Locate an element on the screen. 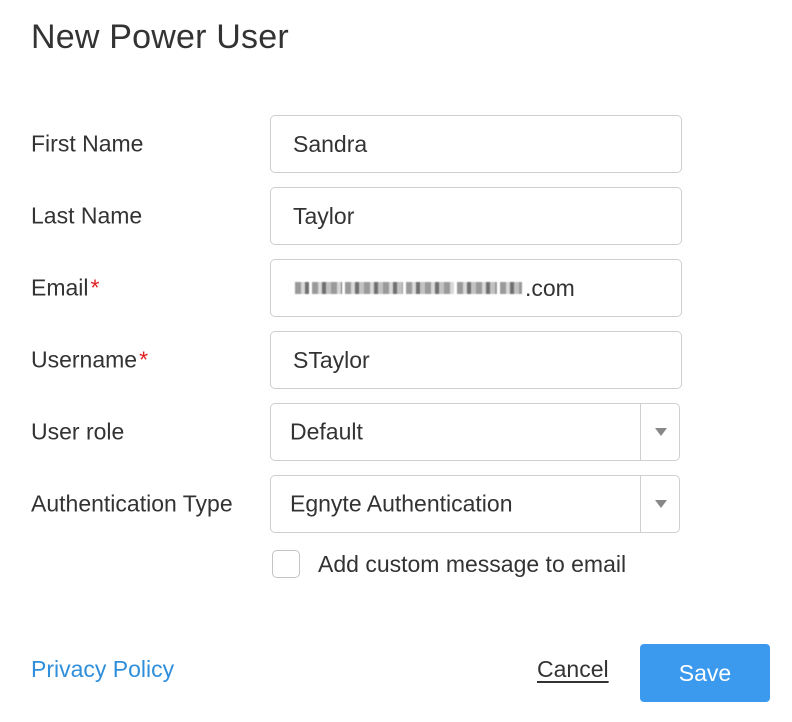  email-label-wrap: Email* is located at coordinates (65, 288).